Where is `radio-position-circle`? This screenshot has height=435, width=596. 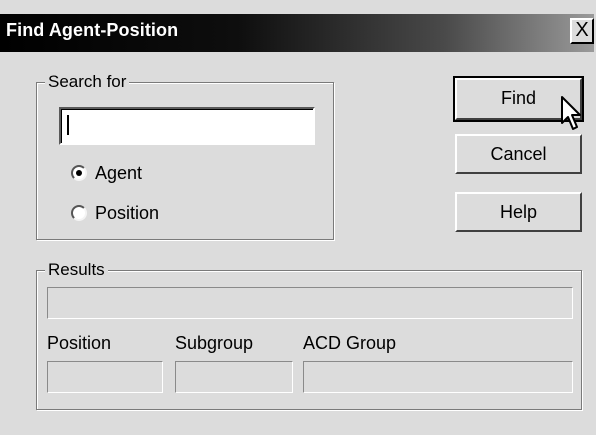
radio-position-circle is located at coordinates (79, 213).